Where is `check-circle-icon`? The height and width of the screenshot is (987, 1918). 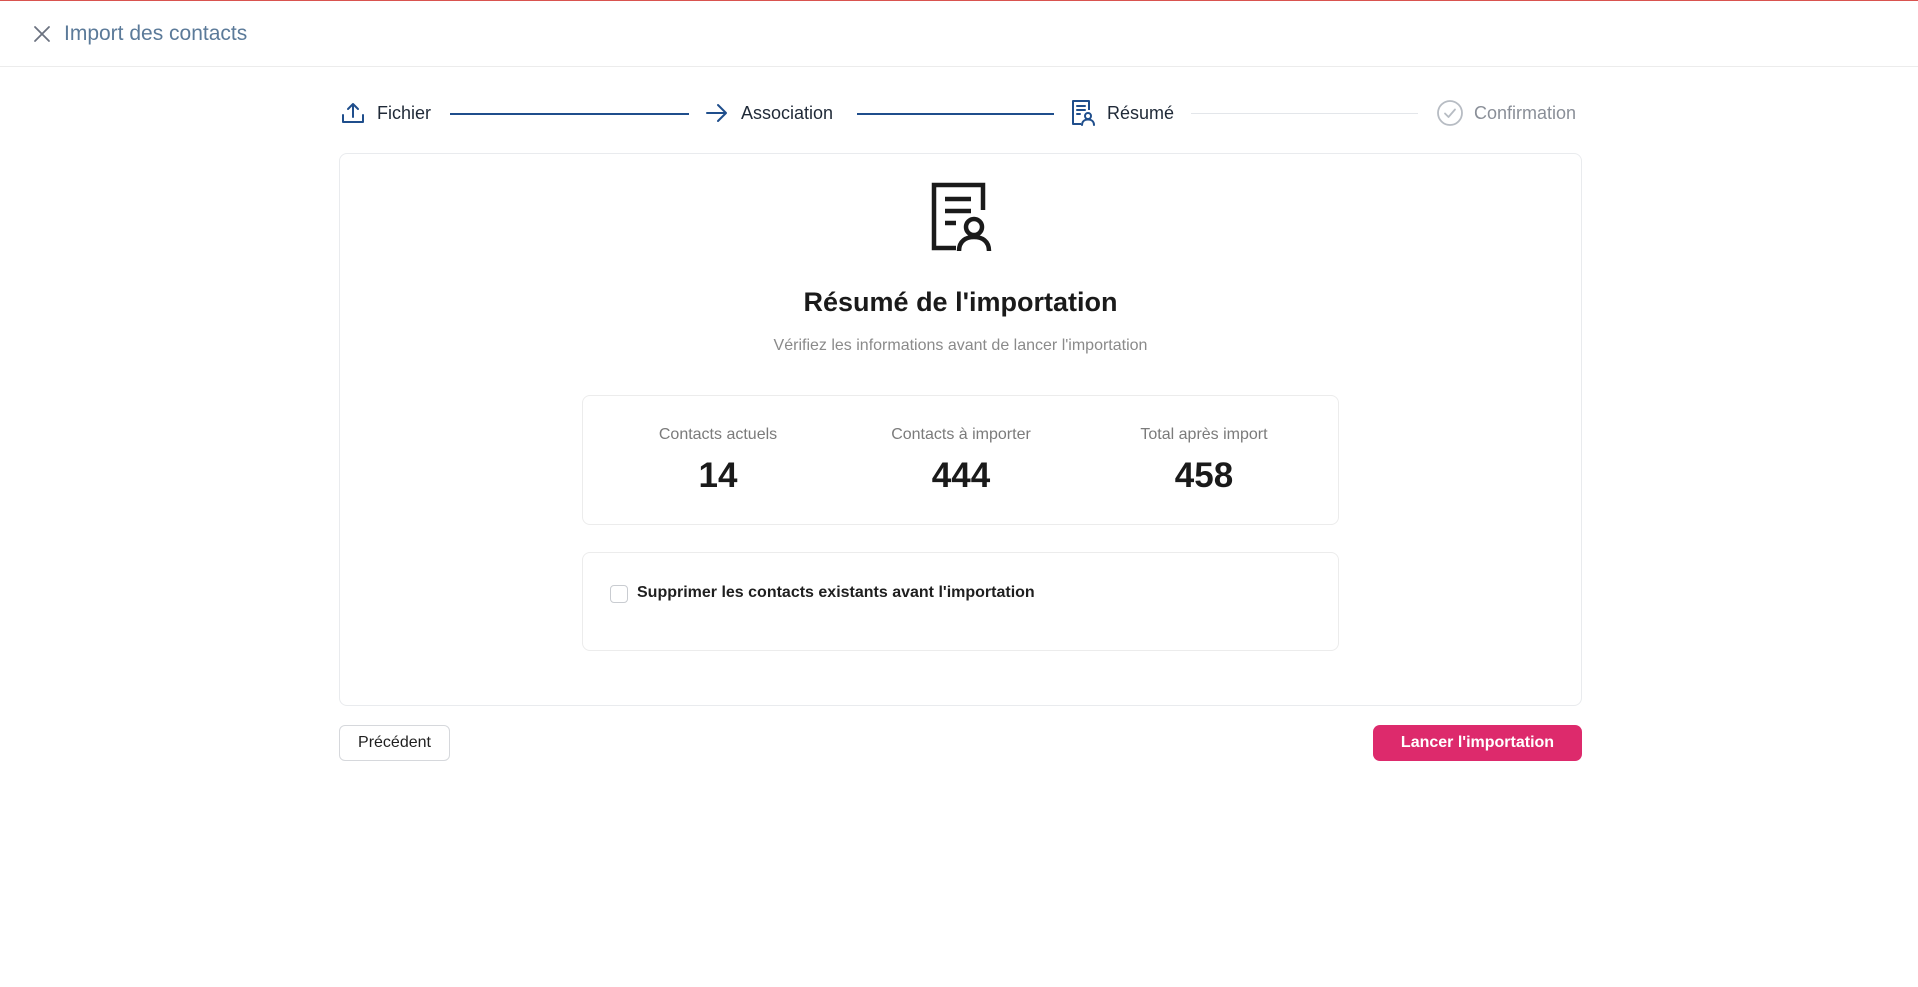
check-circle-icon is located at coordinates (1450, 113).